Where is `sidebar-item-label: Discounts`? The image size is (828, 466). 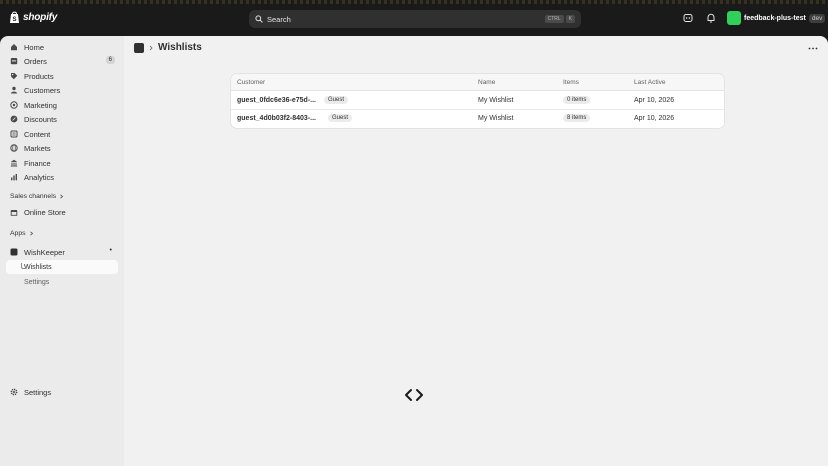 sidebar-item-label: Discounts is located at coordinates (40, 119).